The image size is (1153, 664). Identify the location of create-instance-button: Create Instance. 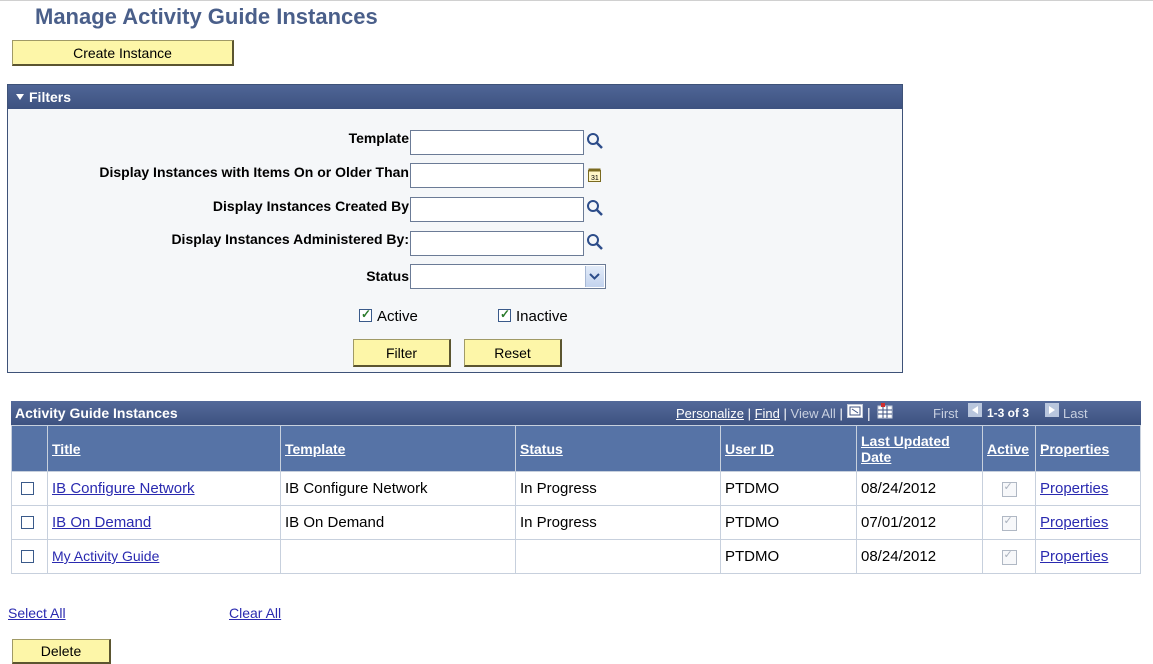
(123, 53).